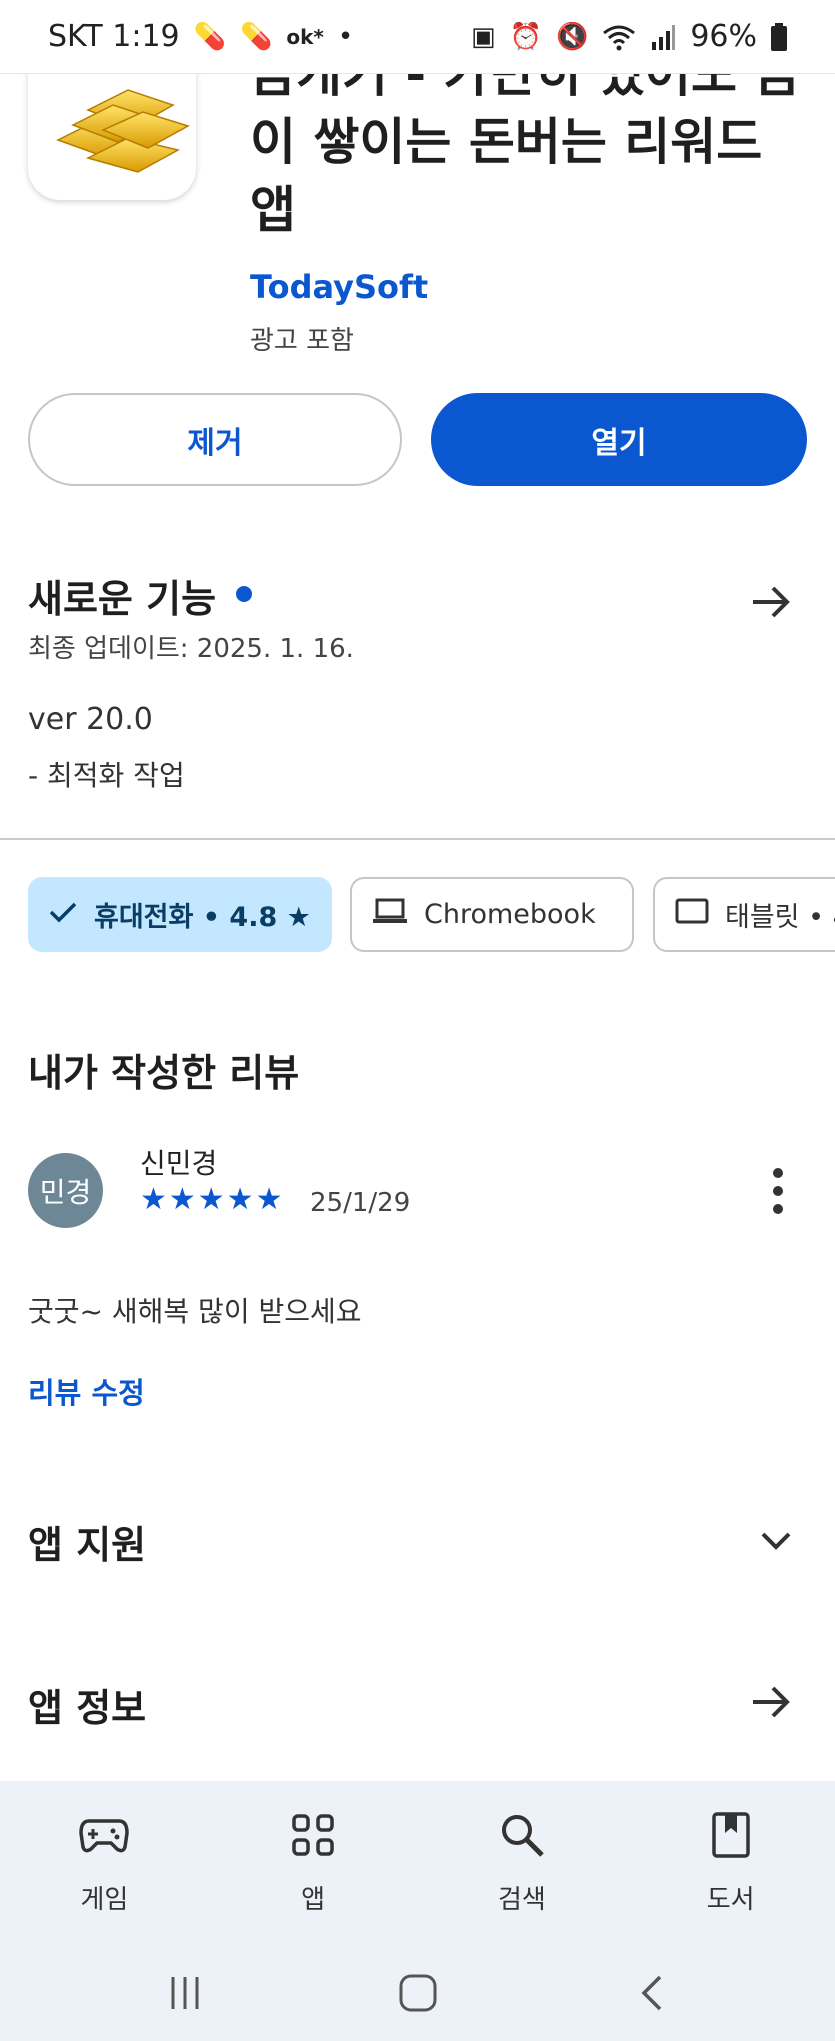 Image resolution: width=835 pixels, height=2041 pixels. What do you see at coordinates (390, 914) in the screenshot?
I see `laptop-icon` at bounding box center [390, 914].